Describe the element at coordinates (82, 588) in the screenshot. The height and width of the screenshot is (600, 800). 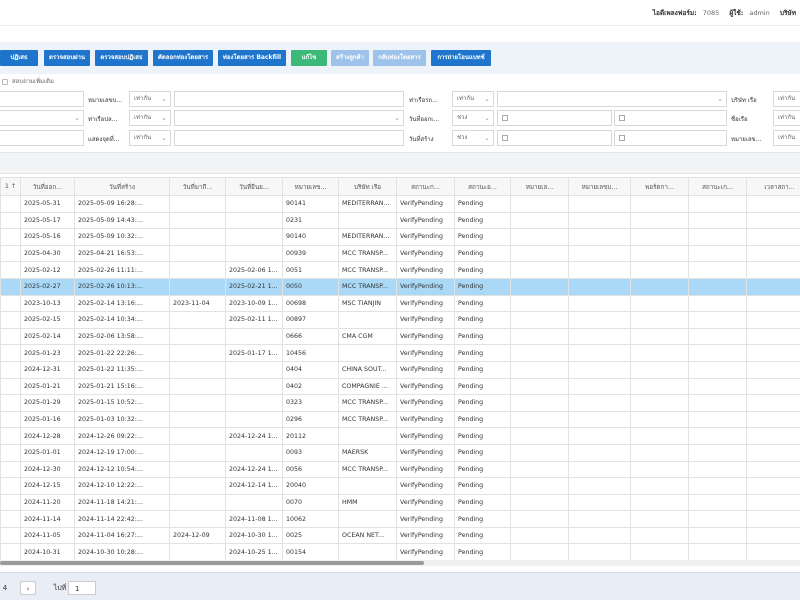
I see `goto-page-input: 1` at that location.